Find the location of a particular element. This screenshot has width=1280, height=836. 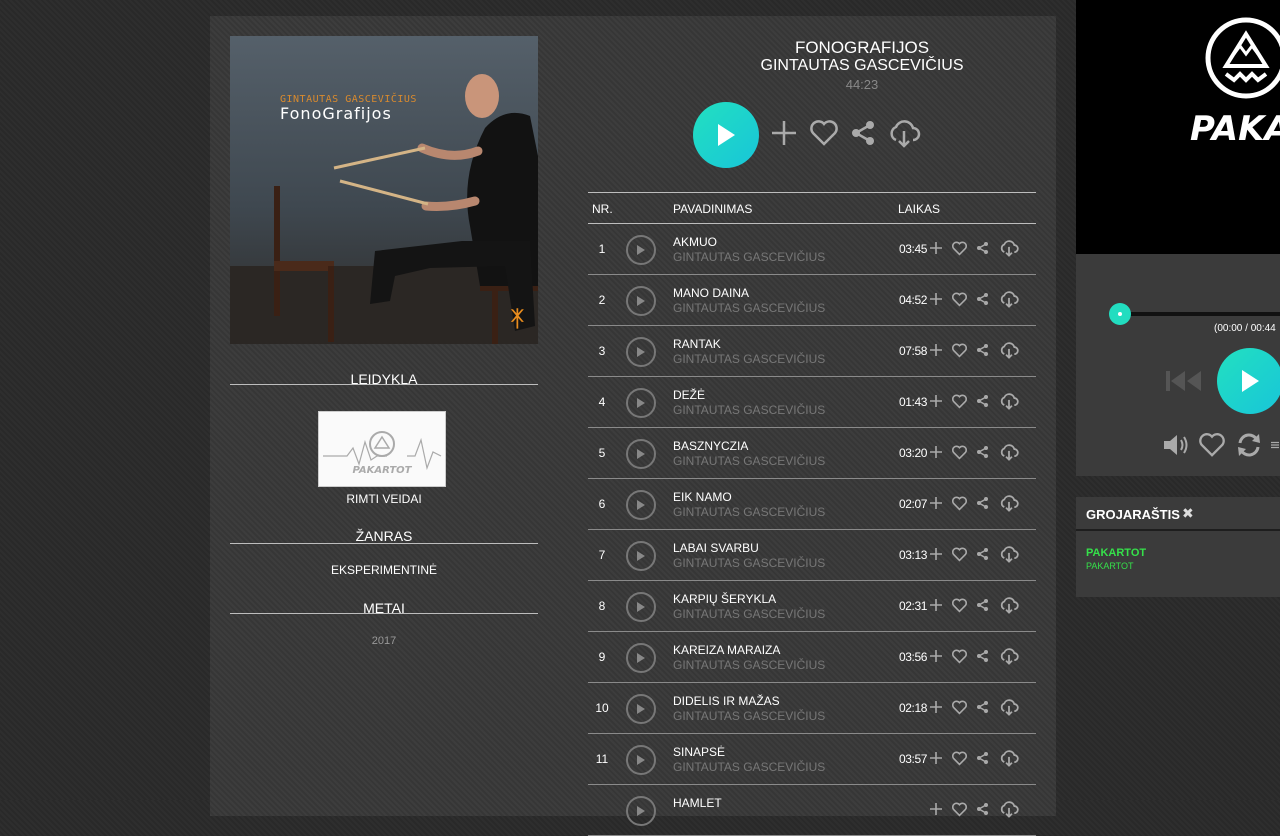

table-row: 11 SINAPSĖ GINTAUTAS GASCEVIČIUS 03:57 is located at coordinates (812, 759).